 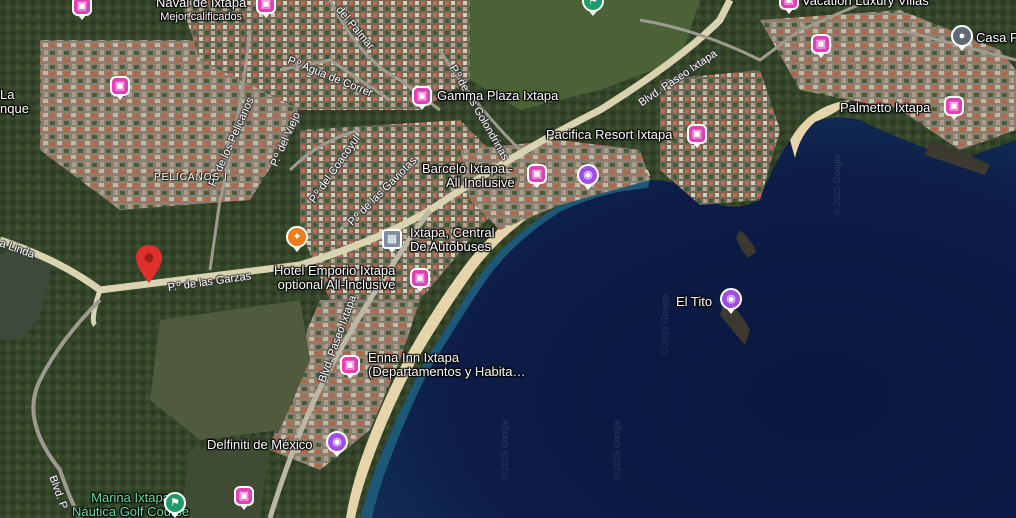 What do you see at coordinates (14, 108) in the screenshot?
I see `area-label-line-2: nque` at bounding box center [14, 108].